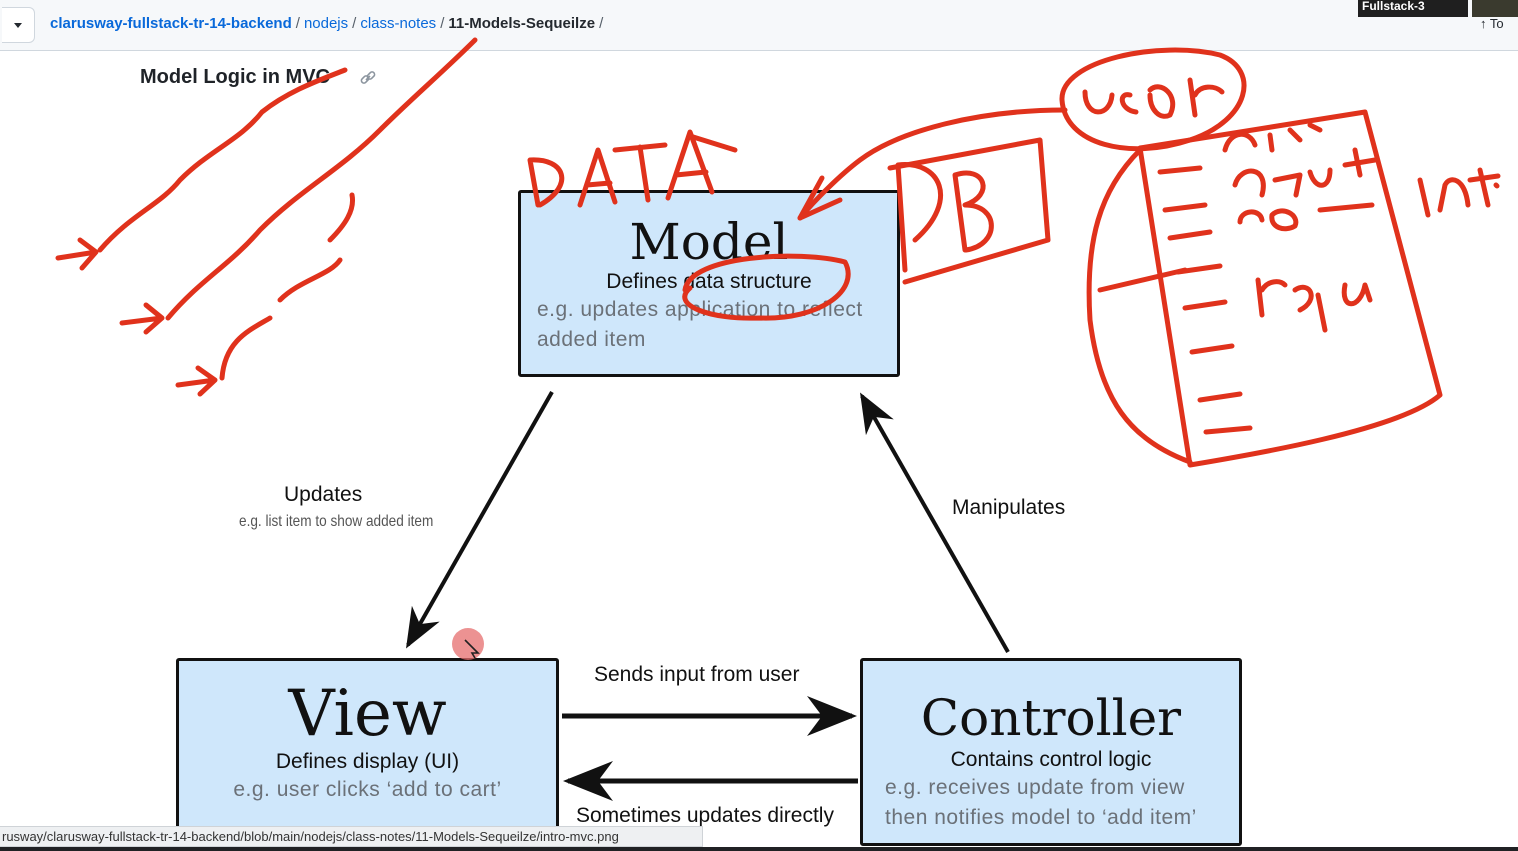  Describe the element at coordinates (697, 674) in the screenshot. I see `sends-input-label: Sends input from user` at that location.